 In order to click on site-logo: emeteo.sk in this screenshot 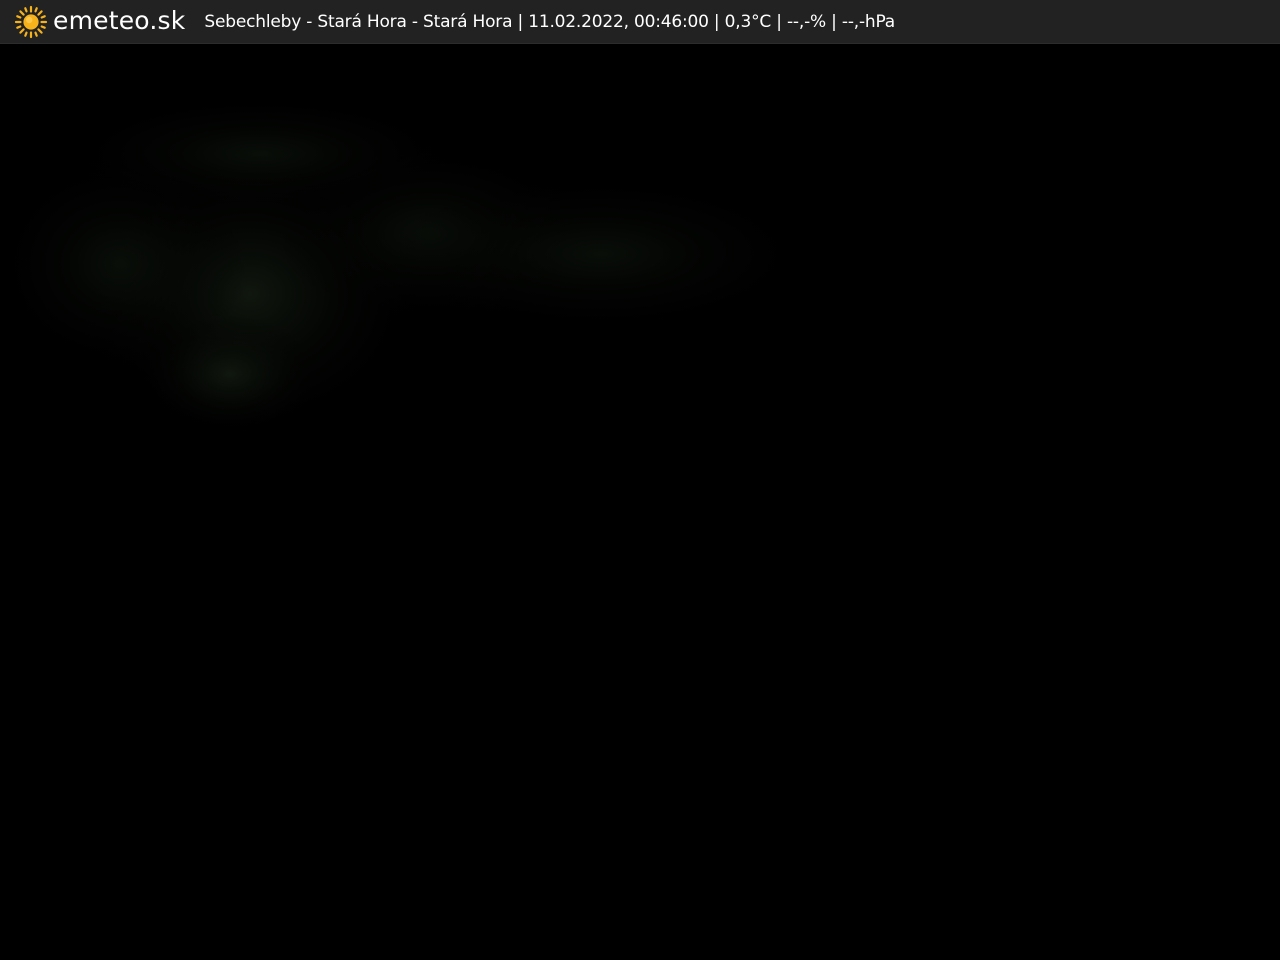, I will do `click(99, 22)`.